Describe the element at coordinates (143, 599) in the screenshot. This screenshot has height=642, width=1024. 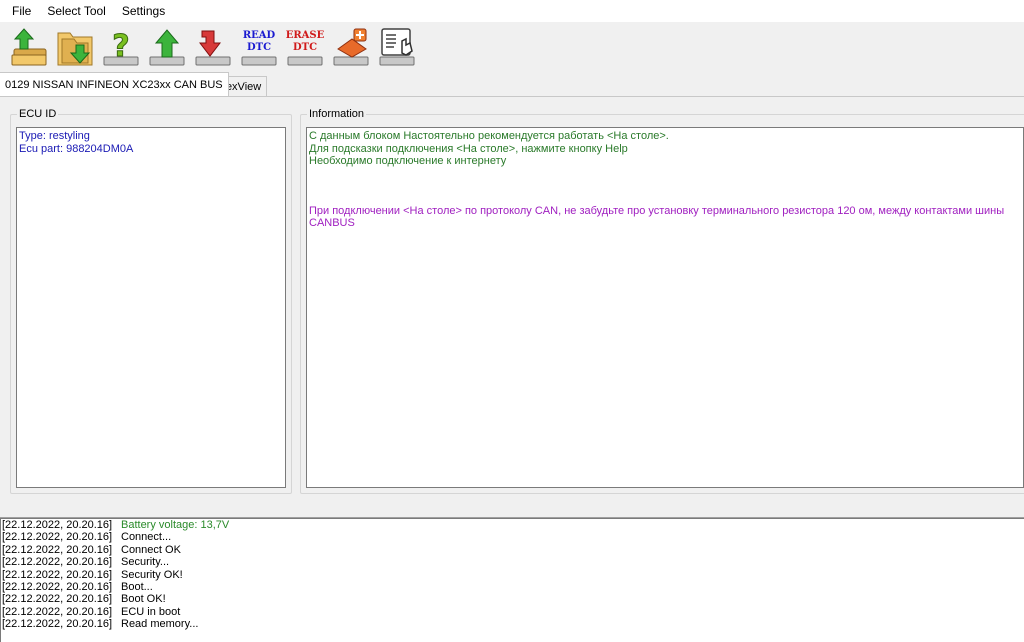
I see `log-message: Boot OK!` at that location.